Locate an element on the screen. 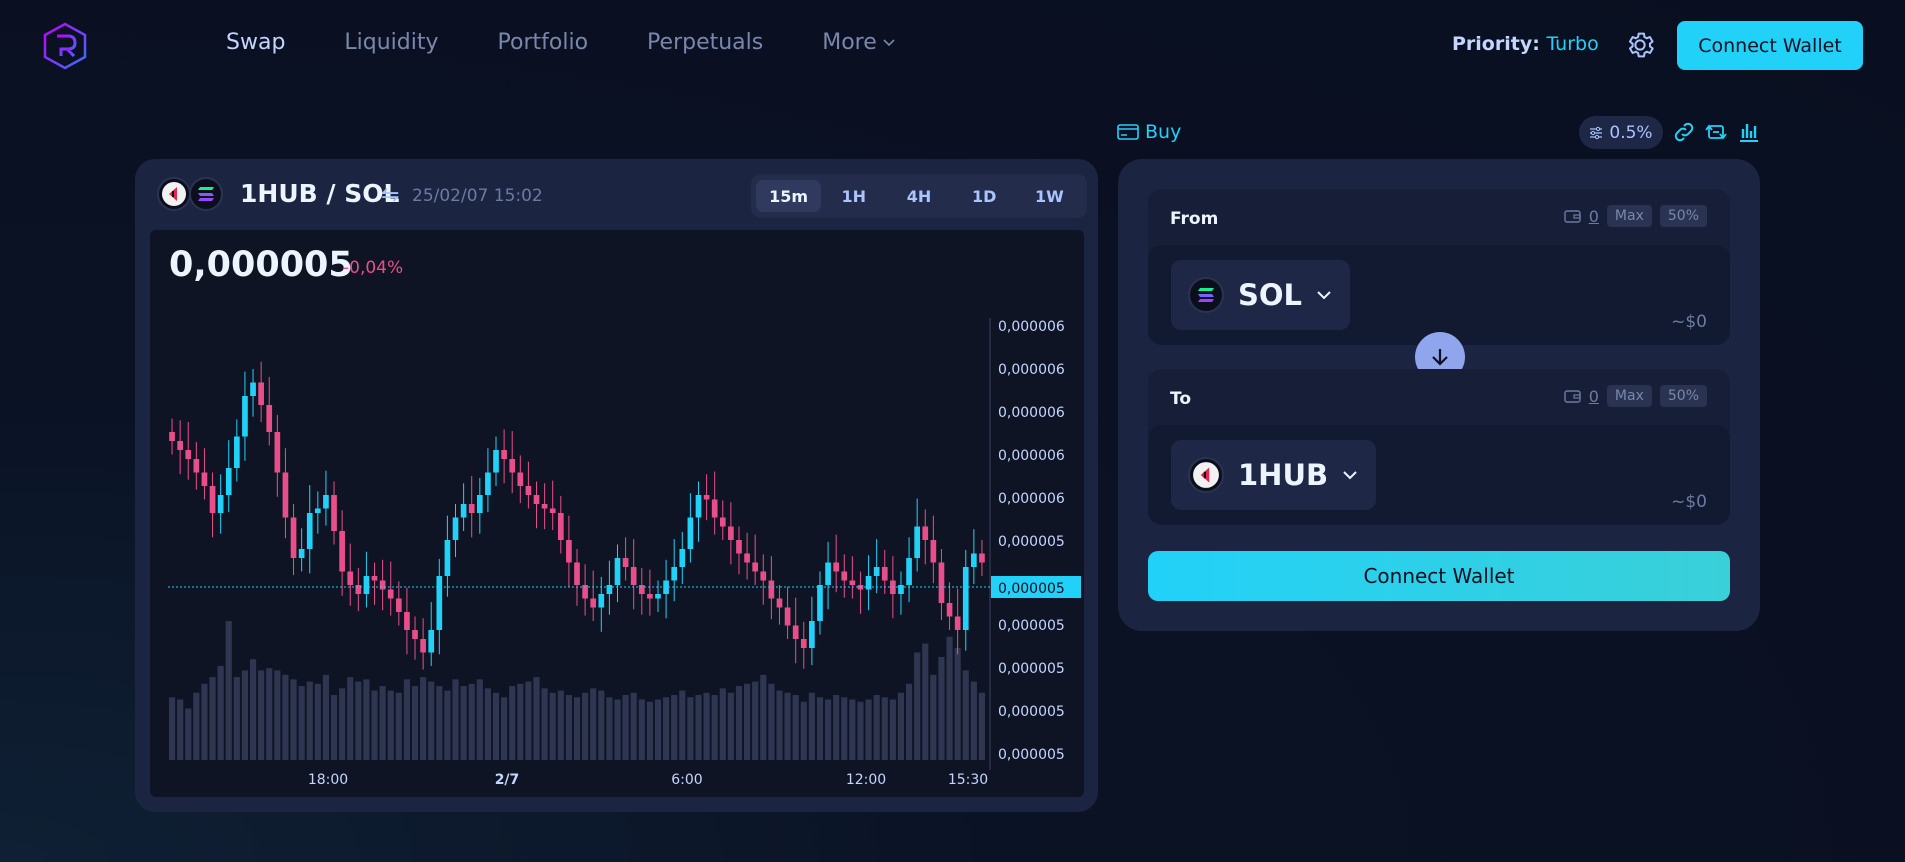  timeframe-selector: 15m 1H 4H 1D 1W is located at coordinates (919, 196).